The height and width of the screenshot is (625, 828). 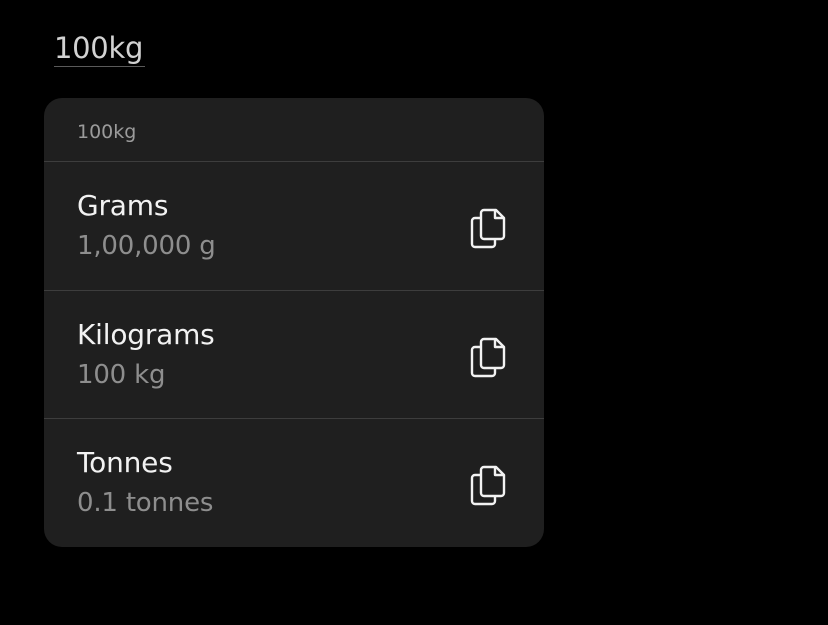 I want to click on popover-header: 100kg, so click(x=294, y=130).